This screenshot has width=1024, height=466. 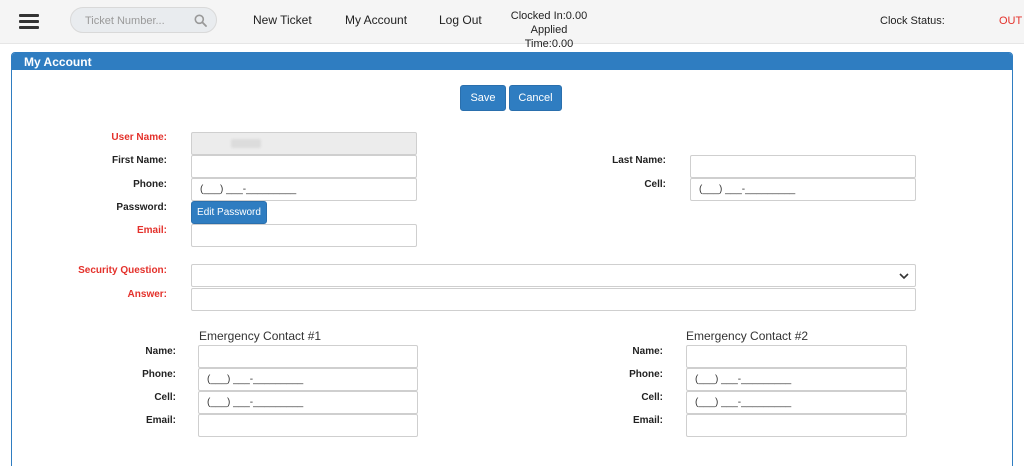 I want to click on clocked-in-text: Clocked In:0.00, so click(x=549, y=16).